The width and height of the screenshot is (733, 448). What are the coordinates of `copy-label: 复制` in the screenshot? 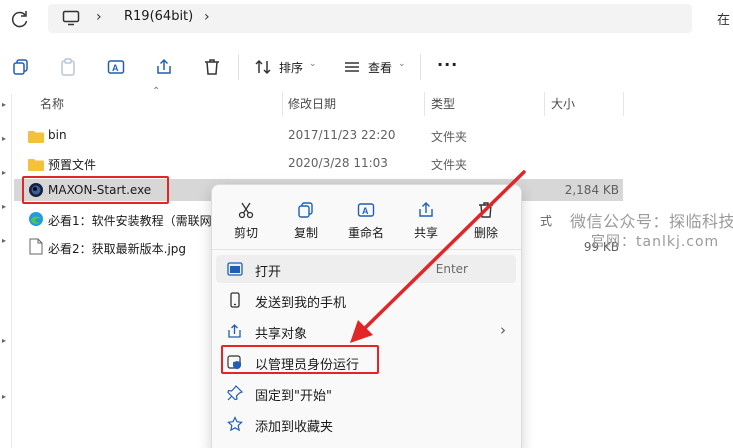 It's located at (305, 233).